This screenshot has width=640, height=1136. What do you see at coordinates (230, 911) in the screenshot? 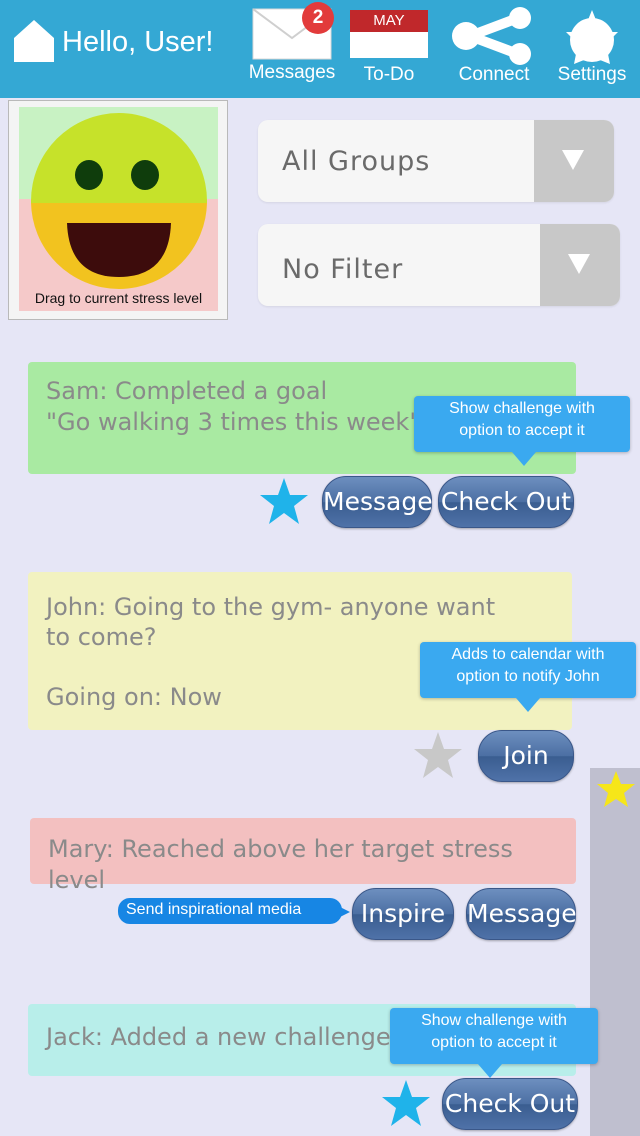
I see `callout-inspirational-media: Send inspirational media` at bounding box center [230, 911].